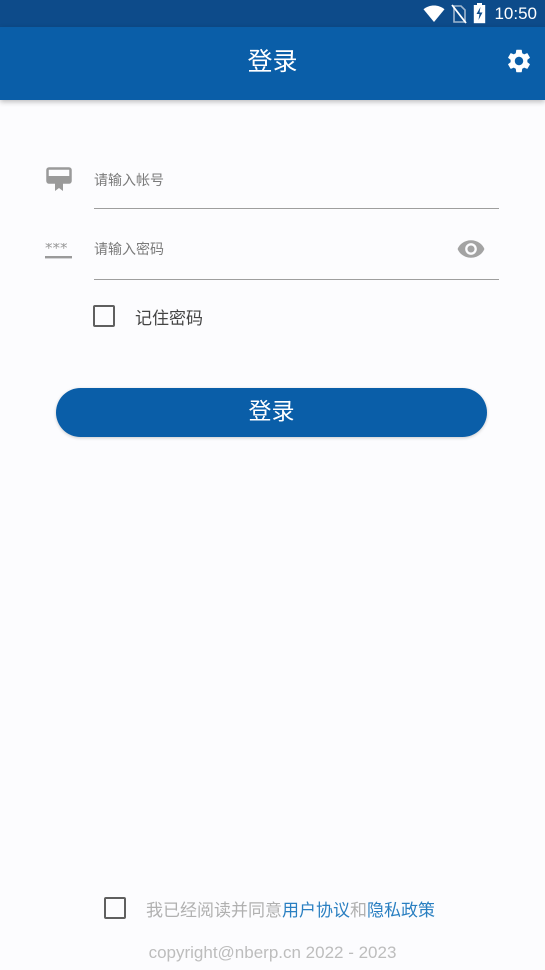 Image resolution: width=545 pixels, height=970 pixels. What do you see at coordinates (434, 13) in the screenshot?
I see `wifi-icon` at bounding box center [434, 13].